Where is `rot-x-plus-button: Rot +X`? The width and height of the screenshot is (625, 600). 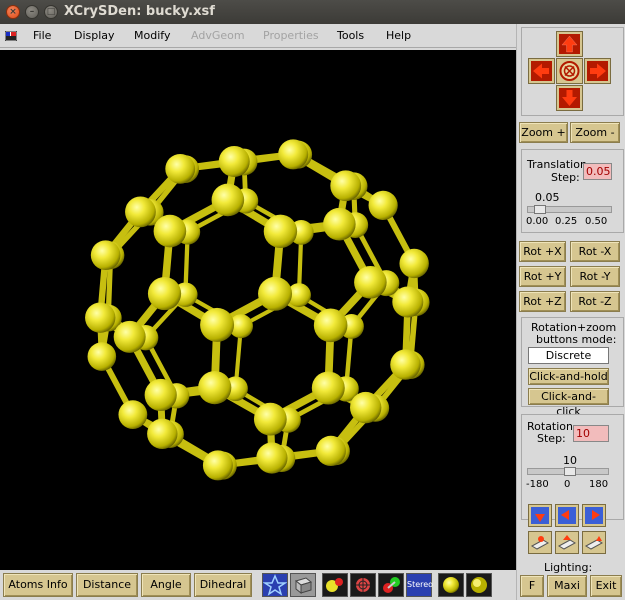
rot-x-plus-button: Rot +X is located at coordinates (542, 251).